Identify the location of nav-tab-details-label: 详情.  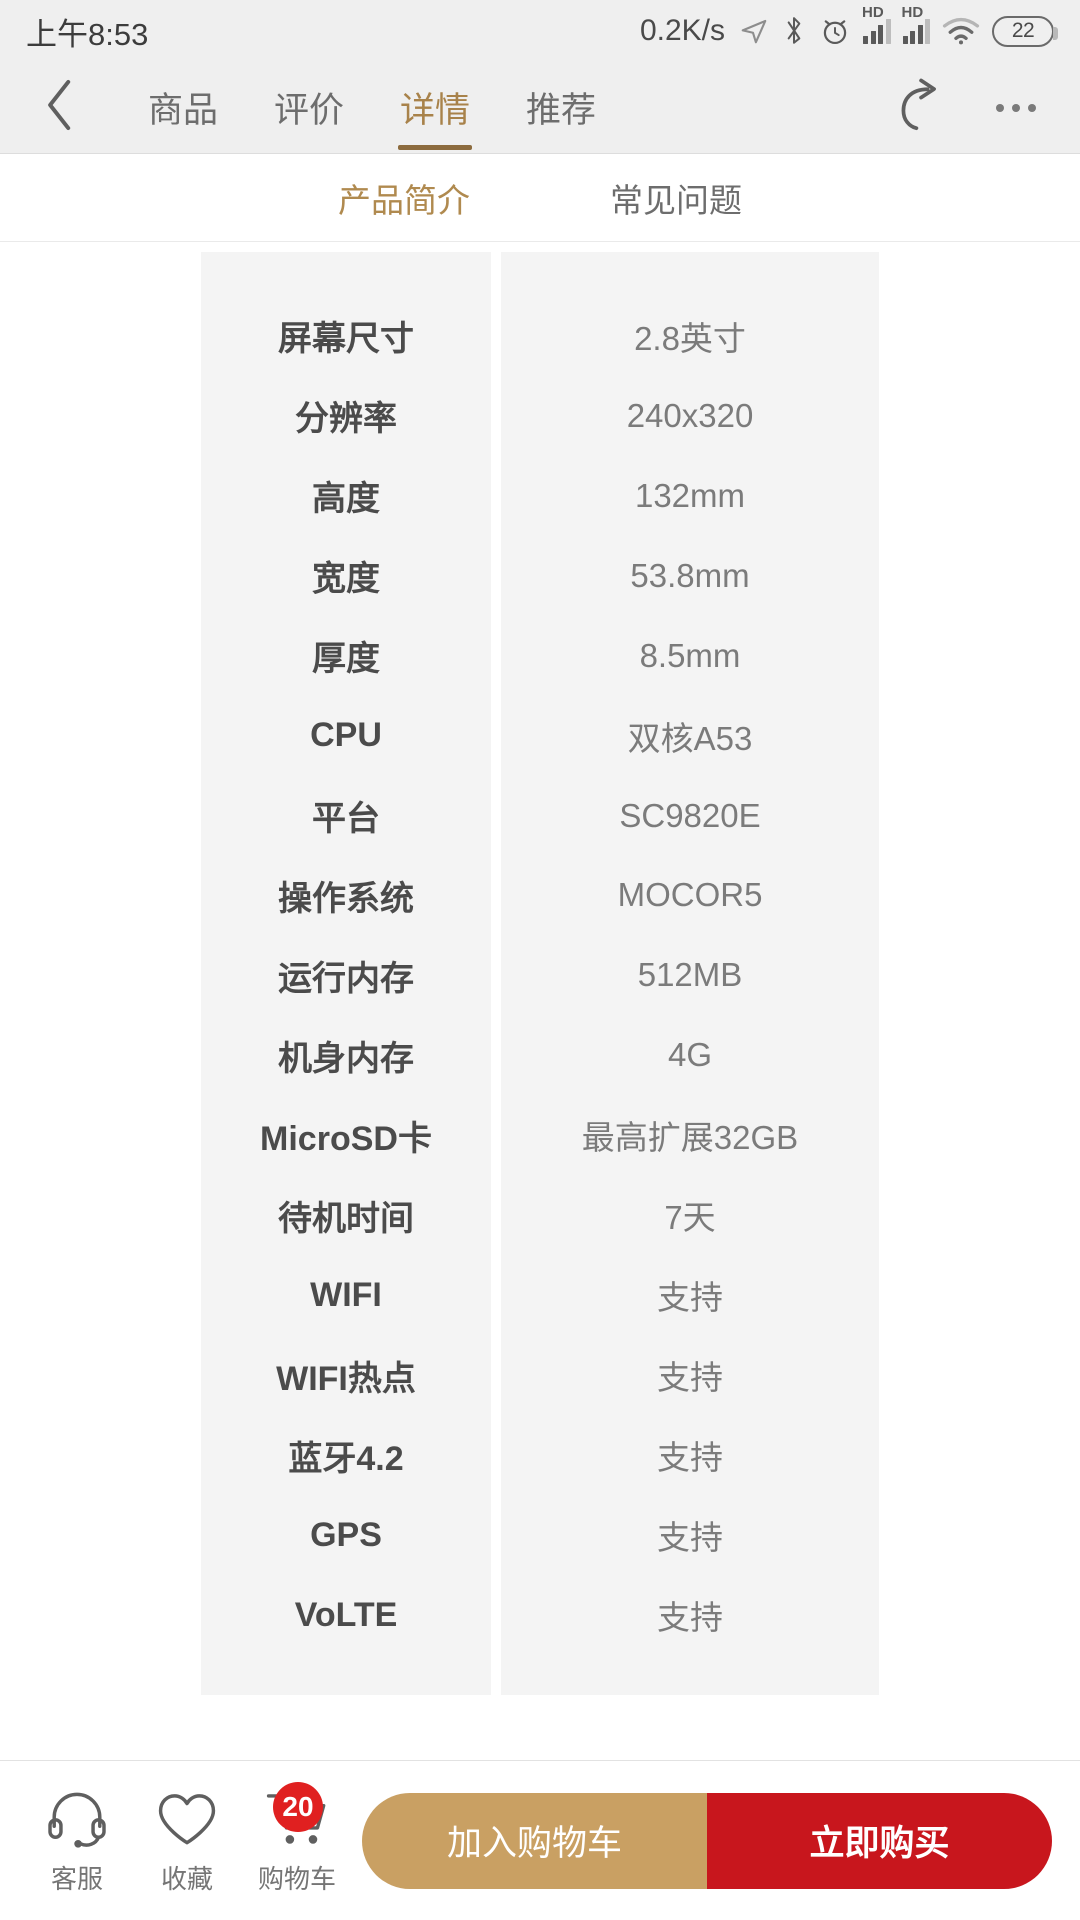
(435, 110).